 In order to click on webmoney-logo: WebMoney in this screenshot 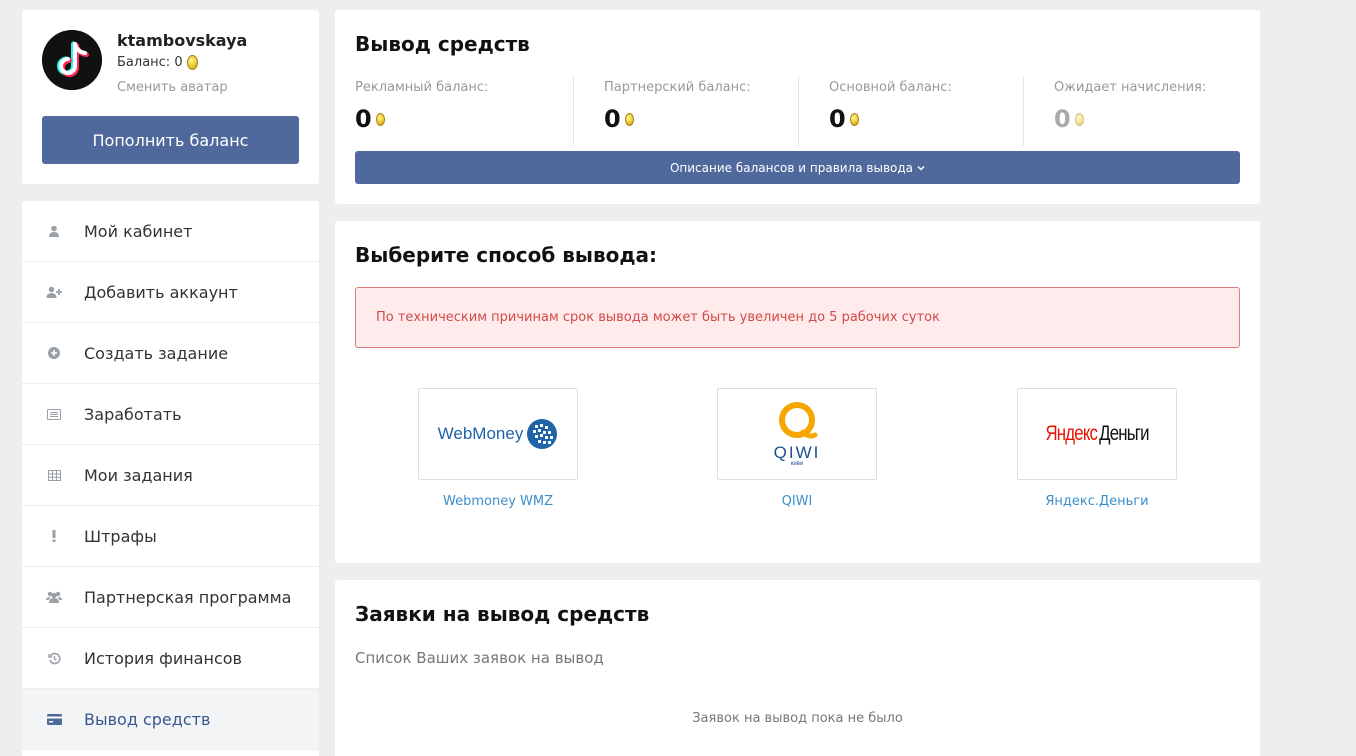, I will do `click(498, 434)`.